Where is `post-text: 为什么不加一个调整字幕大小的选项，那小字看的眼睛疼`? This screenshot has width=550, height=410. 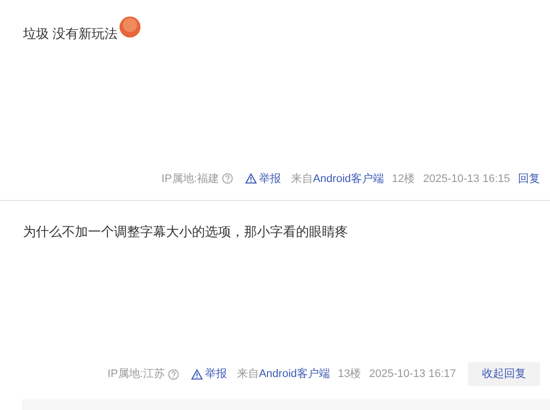
post-text: 为什么不加一个调整字幕大小的选项，那小字看的眼睛疼 is located at coordinates (185, 232).